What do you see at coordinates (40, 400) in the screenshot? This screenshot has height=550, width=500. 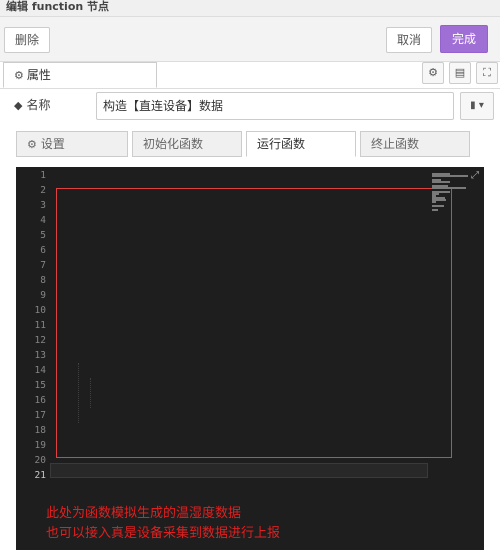 I see `line-number: 16` at bounding box center [40, 400].